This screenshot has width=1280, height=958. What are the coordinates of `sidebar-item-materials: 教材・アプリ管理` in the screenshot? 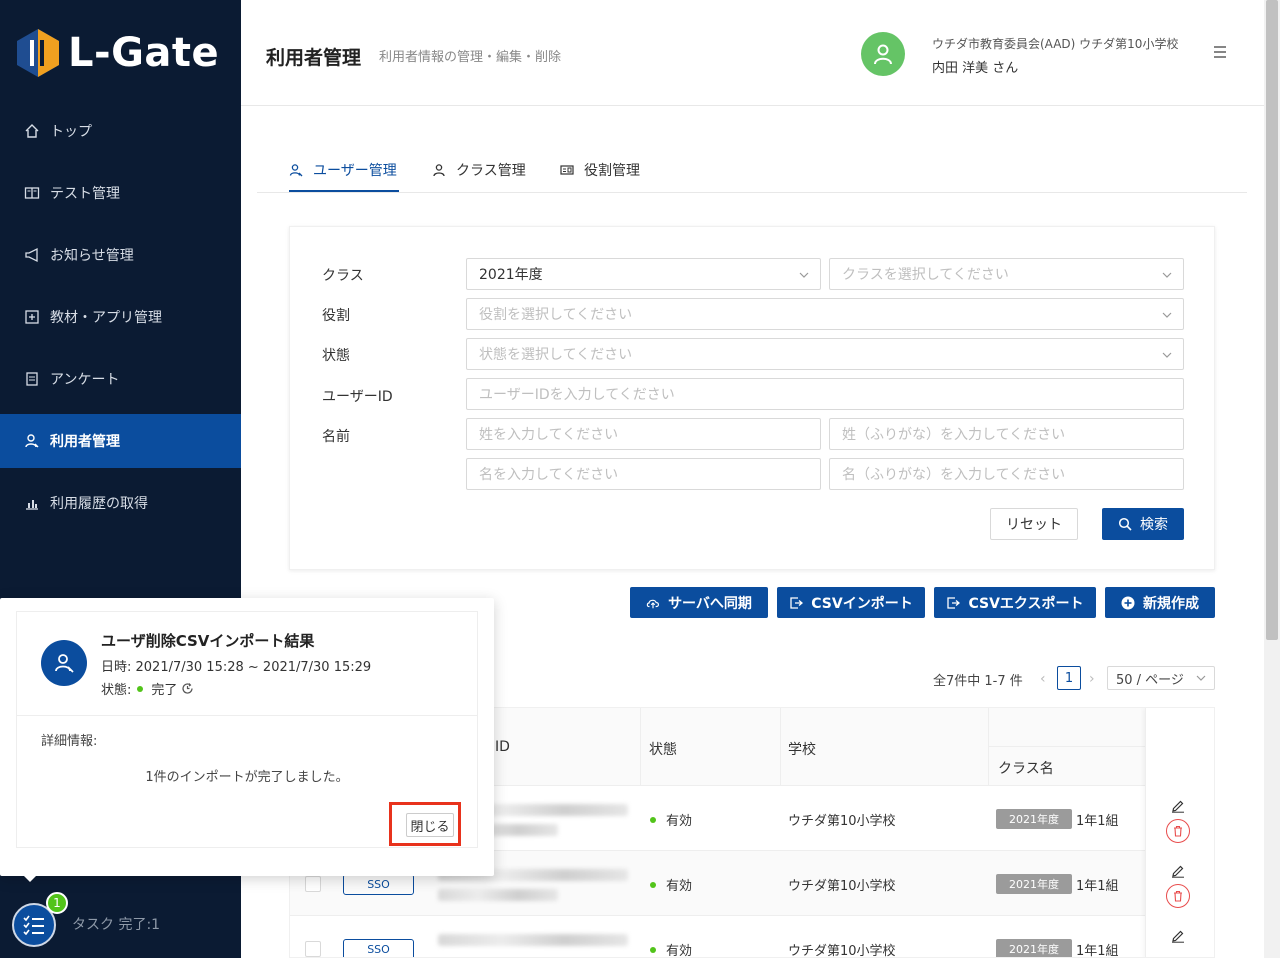 It's located at (120, 317).